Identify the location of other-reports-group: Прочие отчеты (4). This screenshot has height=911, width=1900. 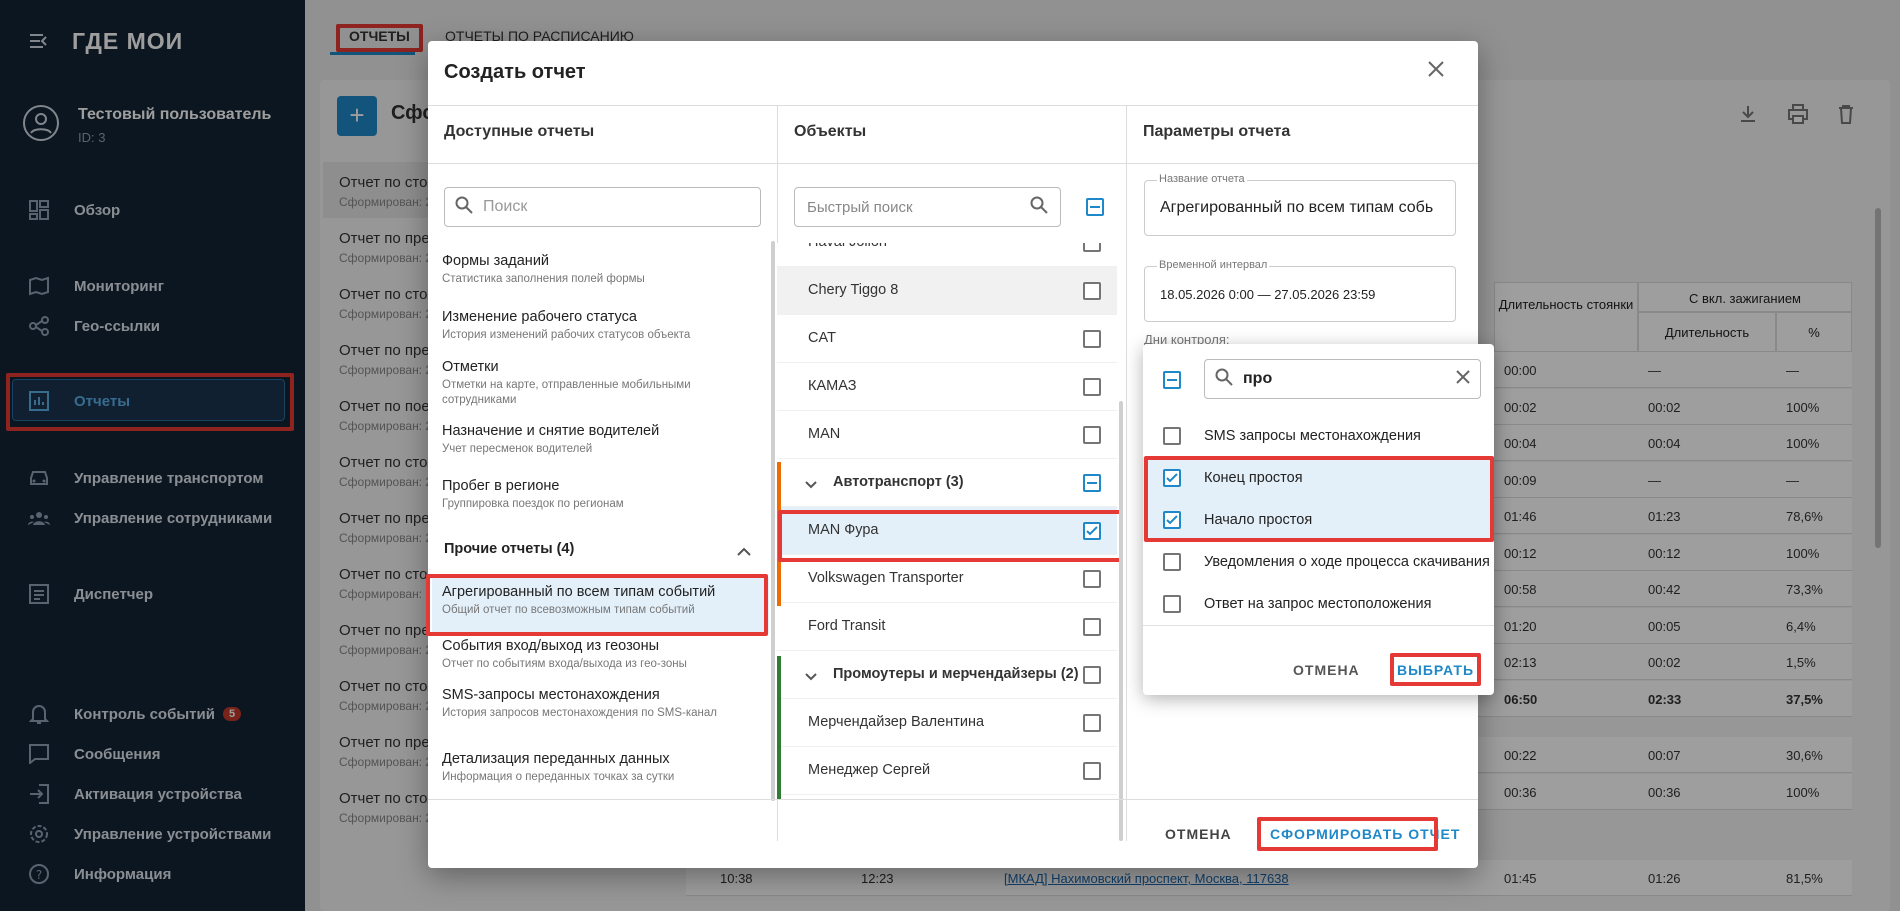
(509, 549).